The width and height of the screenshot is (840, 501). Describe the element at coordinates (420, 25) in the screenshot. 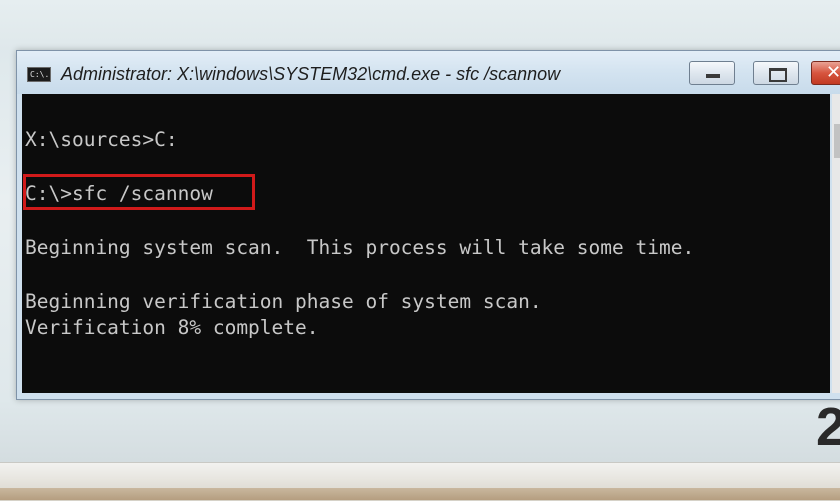

I see `background-top` at that location.